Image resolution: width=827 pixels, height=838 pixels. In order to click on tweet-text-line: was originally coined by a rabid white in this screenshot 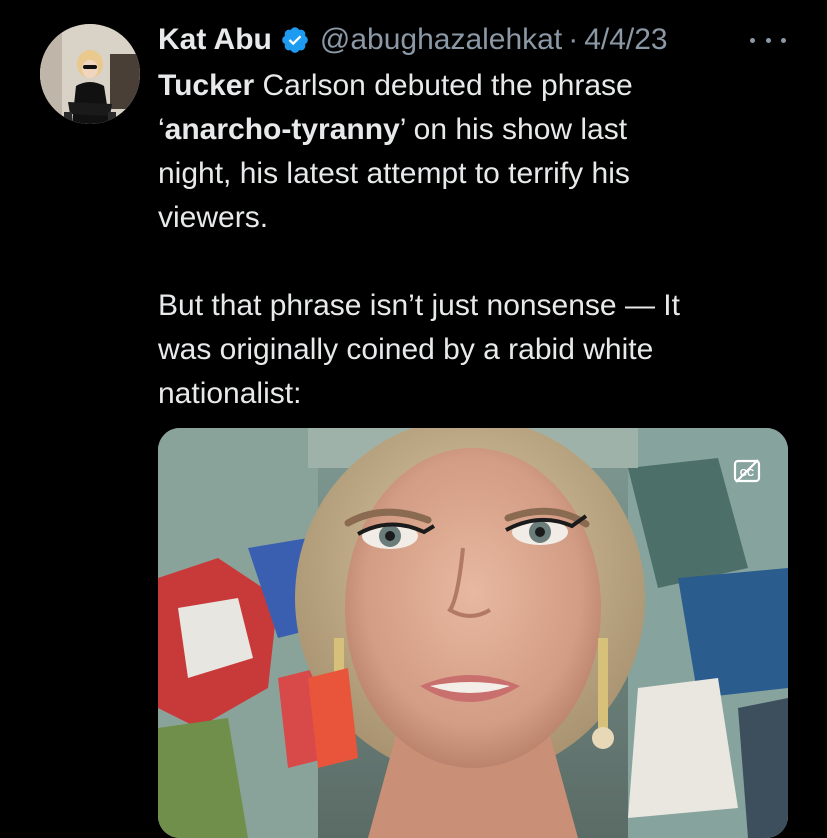, I will do `click(406, 349)`.